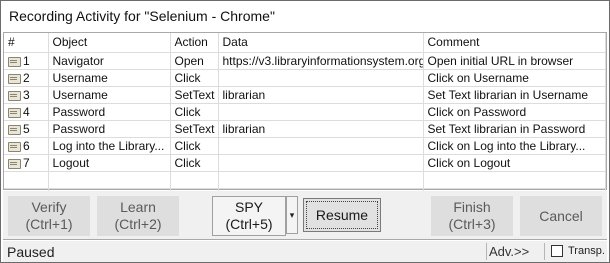  Describe the element at coordinates (514, 78) in the screenshot. I see `comment-cell: Click on Username` at that location.